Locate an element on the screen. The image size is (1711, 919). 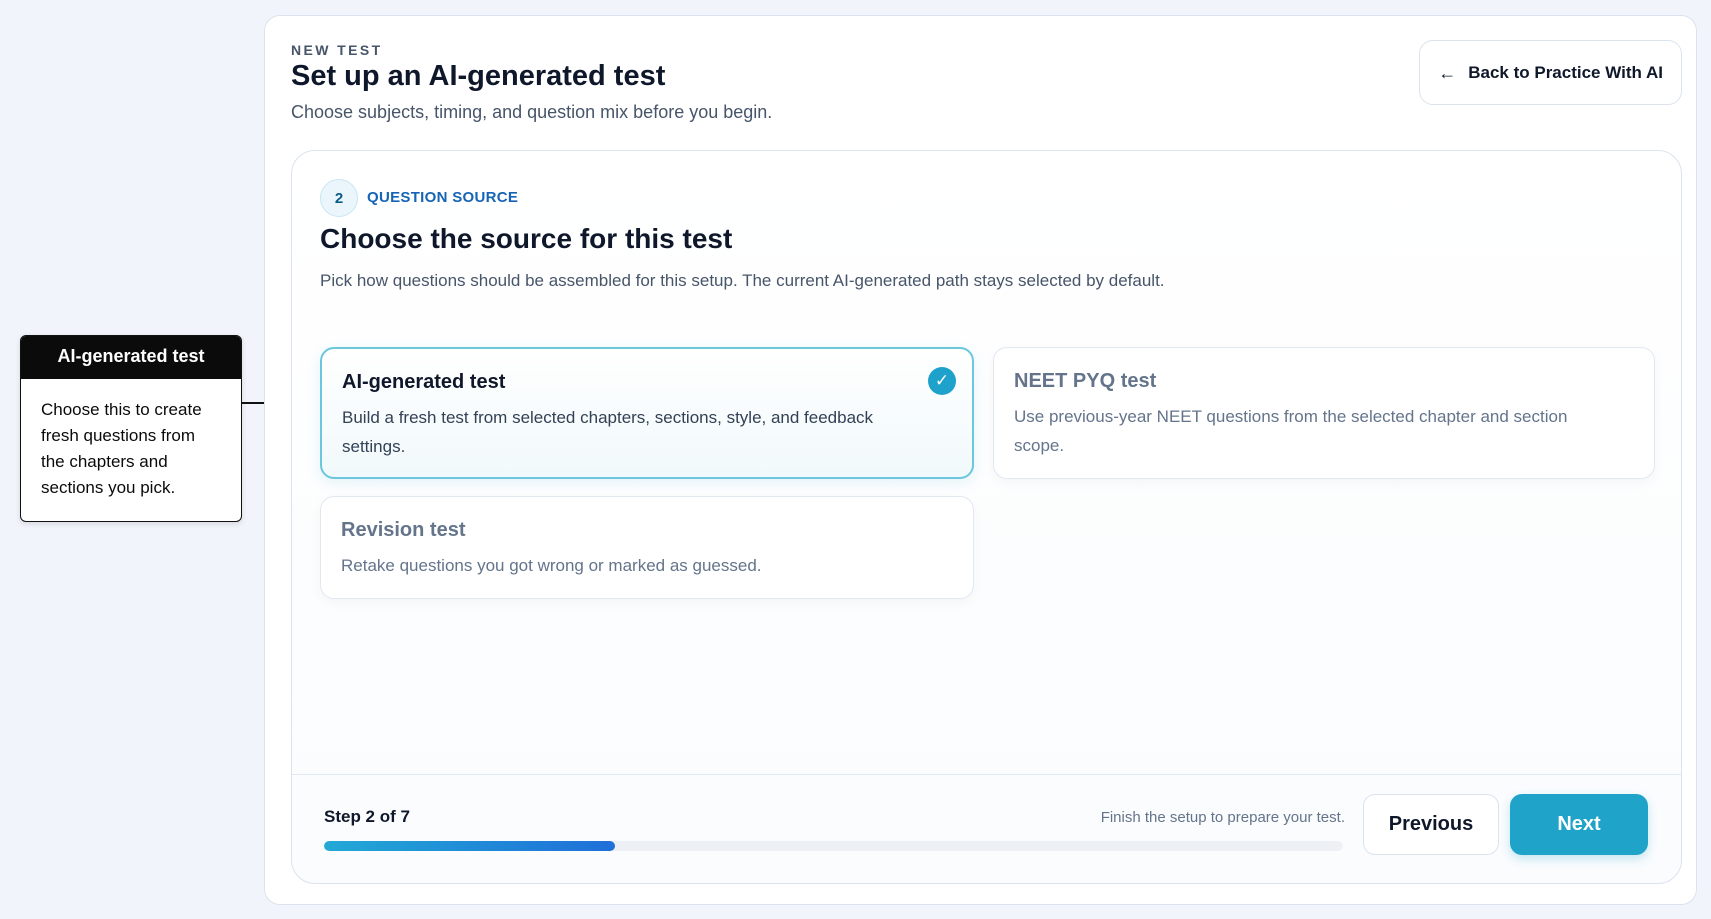
page-title: Set up an AI-generated test is located at coordinates (478, 76).